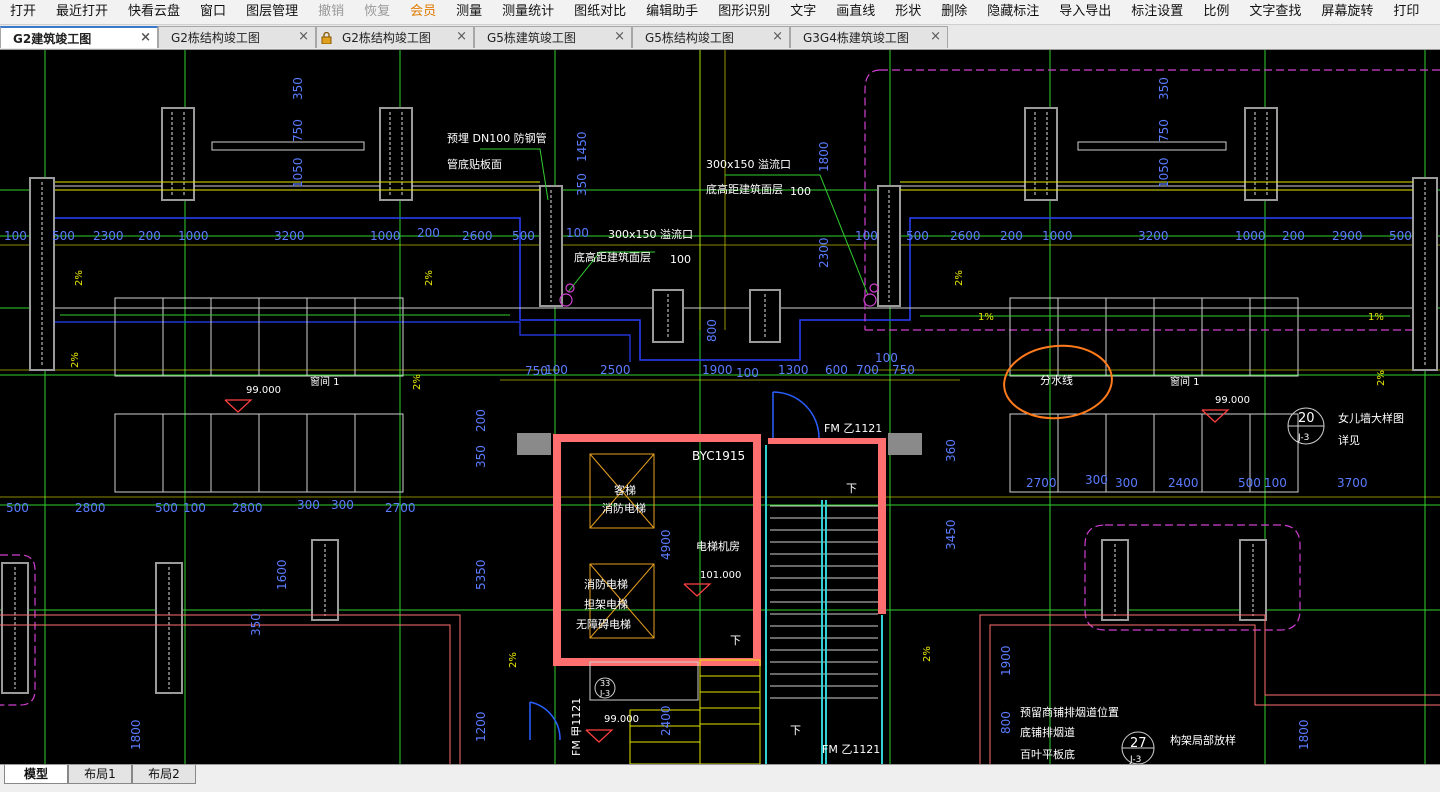 The width and height of the screenshot is (1440, 792). I want to click on label-detail-ref: J-3, so click(1135, 759).